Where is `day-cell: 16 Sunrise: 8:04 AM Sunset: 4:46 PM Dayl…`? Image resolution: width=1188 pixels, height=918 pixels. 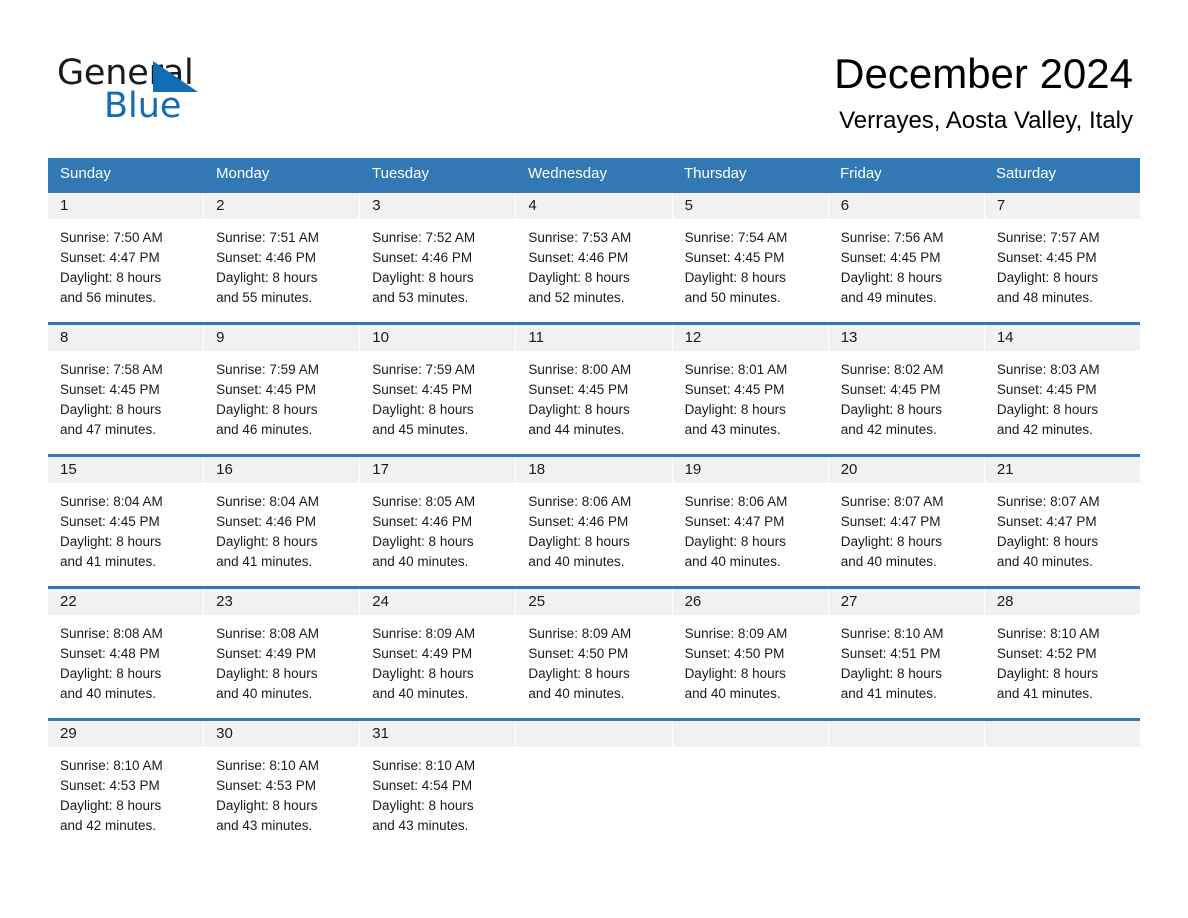 day-cell: 16 Sunrise: 8:04 AM Sunset: 4:46 PM Dayl… is located at coordinates (282, 521).